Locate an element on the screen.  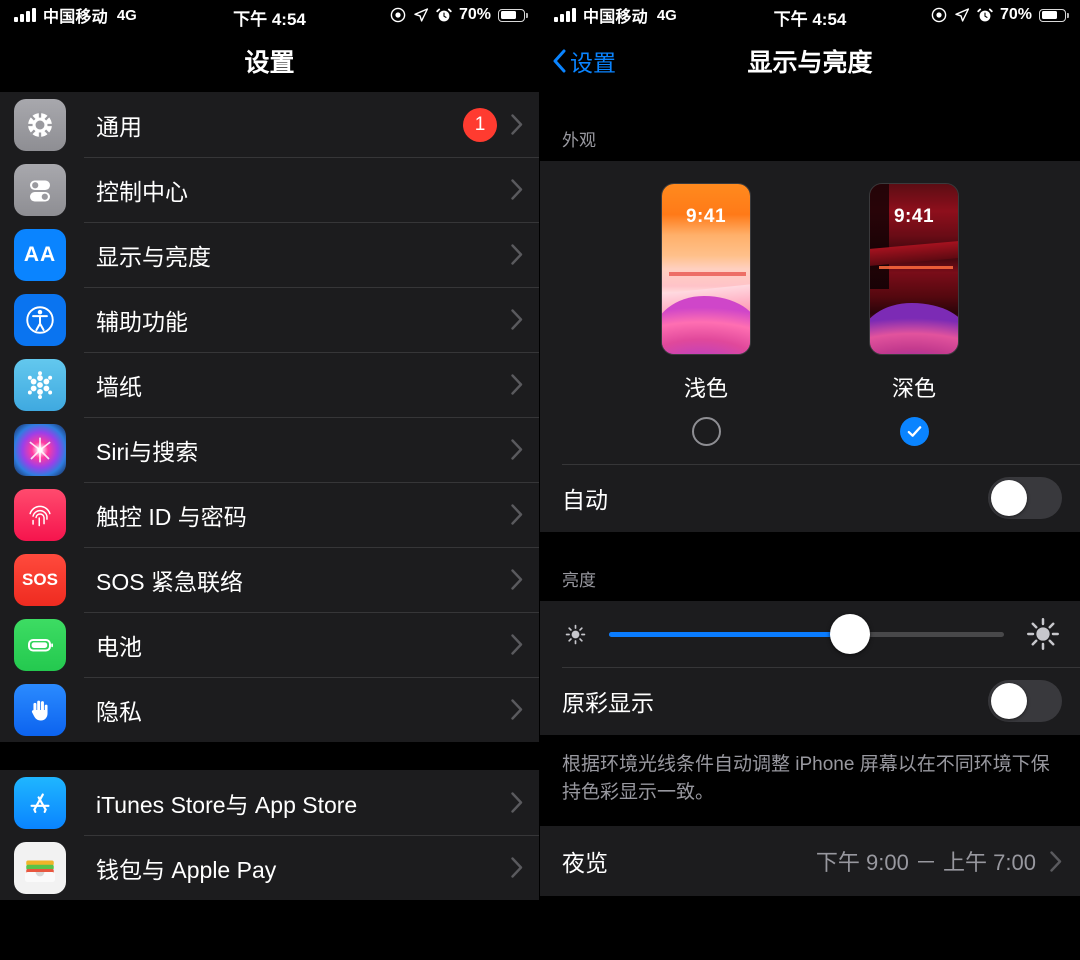
location-arrow-icon is located at coordinates (962, 15).